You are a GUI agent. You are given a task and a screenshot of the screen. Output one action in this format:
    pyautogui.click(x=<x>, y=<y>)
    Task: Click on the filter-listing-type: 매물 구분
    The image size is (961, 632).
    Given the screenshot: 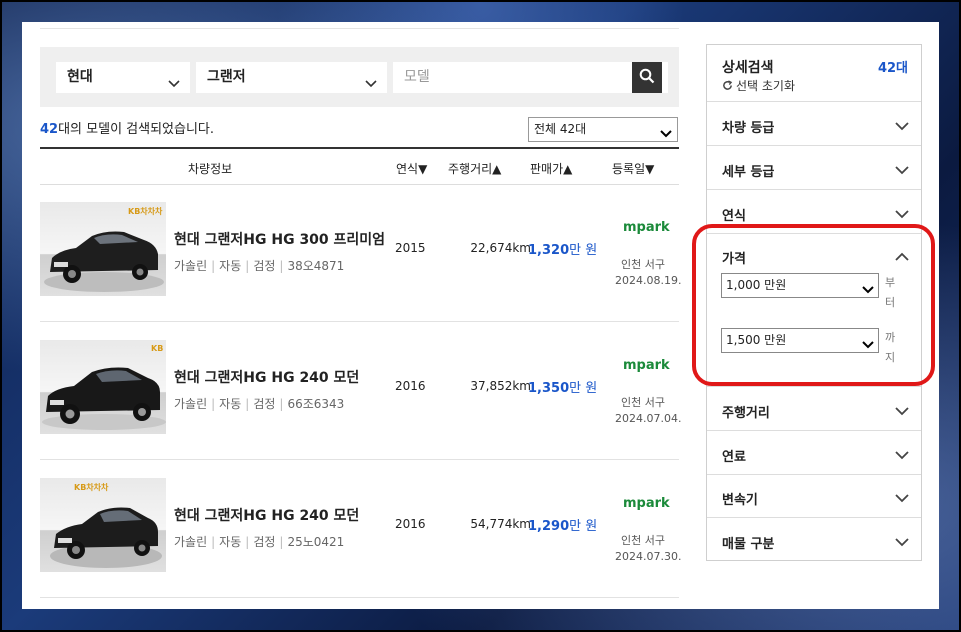 What is the action you would take?
    pyautogui.click(x=814, y=540)
    